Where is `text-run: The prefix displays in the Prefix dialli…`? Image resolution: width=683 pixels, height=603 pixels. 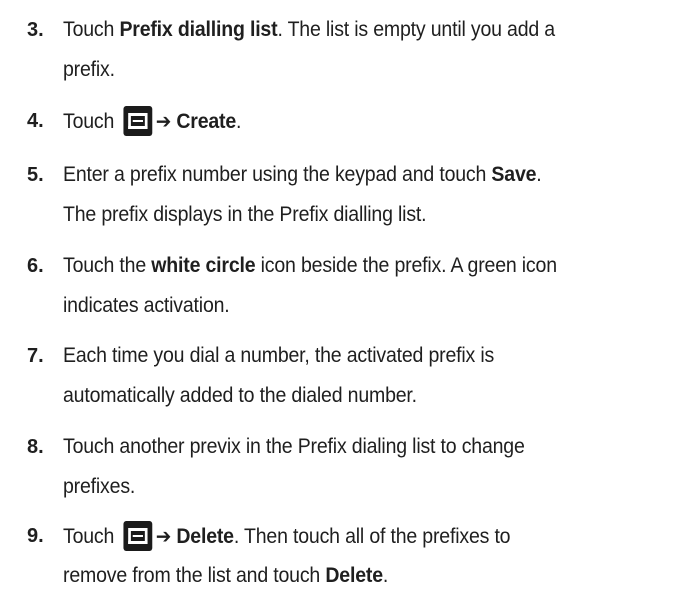
text-run: The prefix displays in the Prefix dialli… is located at coordinates (245, 214).